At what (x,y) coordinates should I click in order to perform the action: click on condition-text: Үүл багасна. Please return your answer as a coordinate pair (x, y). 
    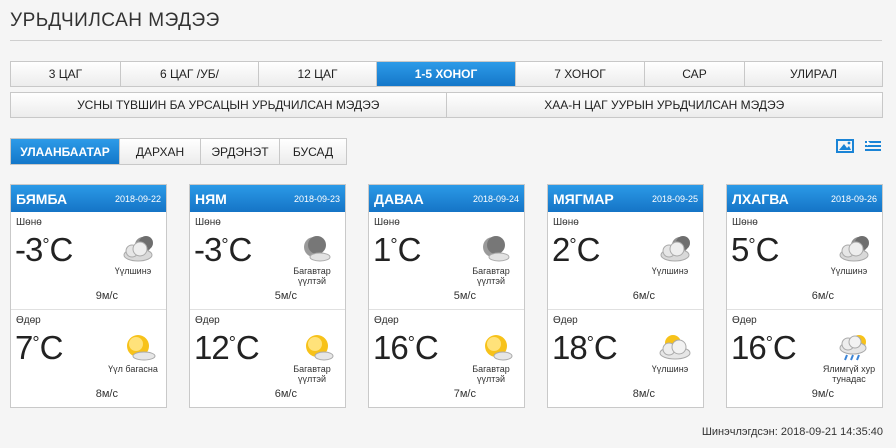
    Looking at the image, I should click on (133, 369).